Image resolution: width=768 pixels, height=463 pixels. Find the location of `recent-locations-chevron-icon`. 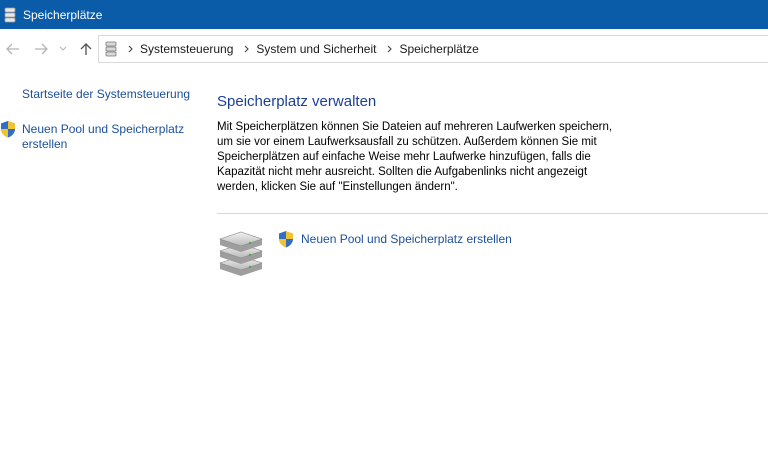

recent-locations-chevron-icon is located at coordinates (63, 49).